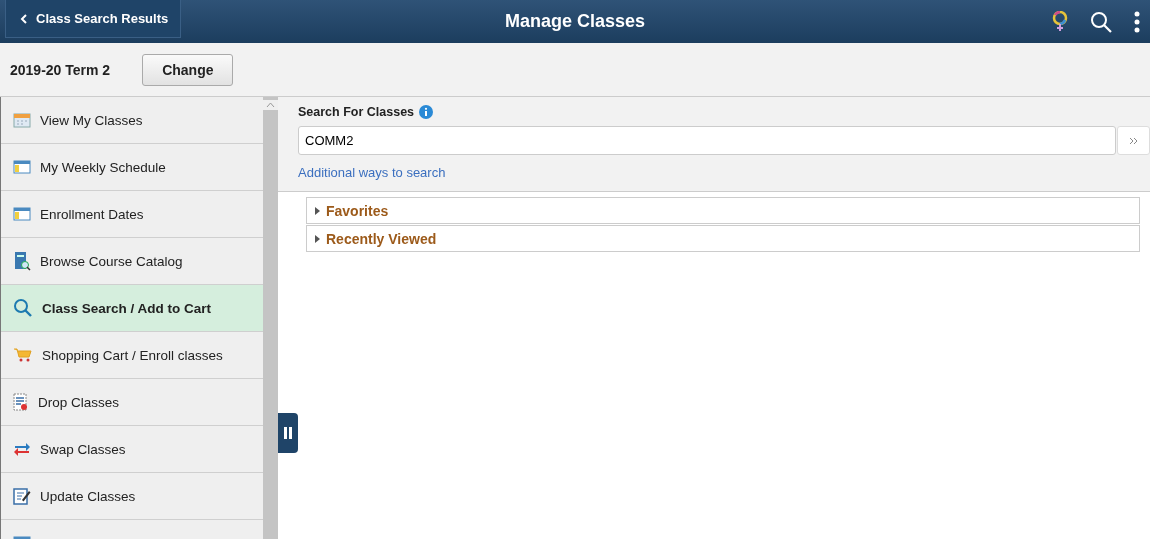 The width and height of the screenshot is (1150, 539). What do you see at coordinates (22, 449) in the screenshot?
I see `swap-arrows-icon` at bounding box center [22, 449].